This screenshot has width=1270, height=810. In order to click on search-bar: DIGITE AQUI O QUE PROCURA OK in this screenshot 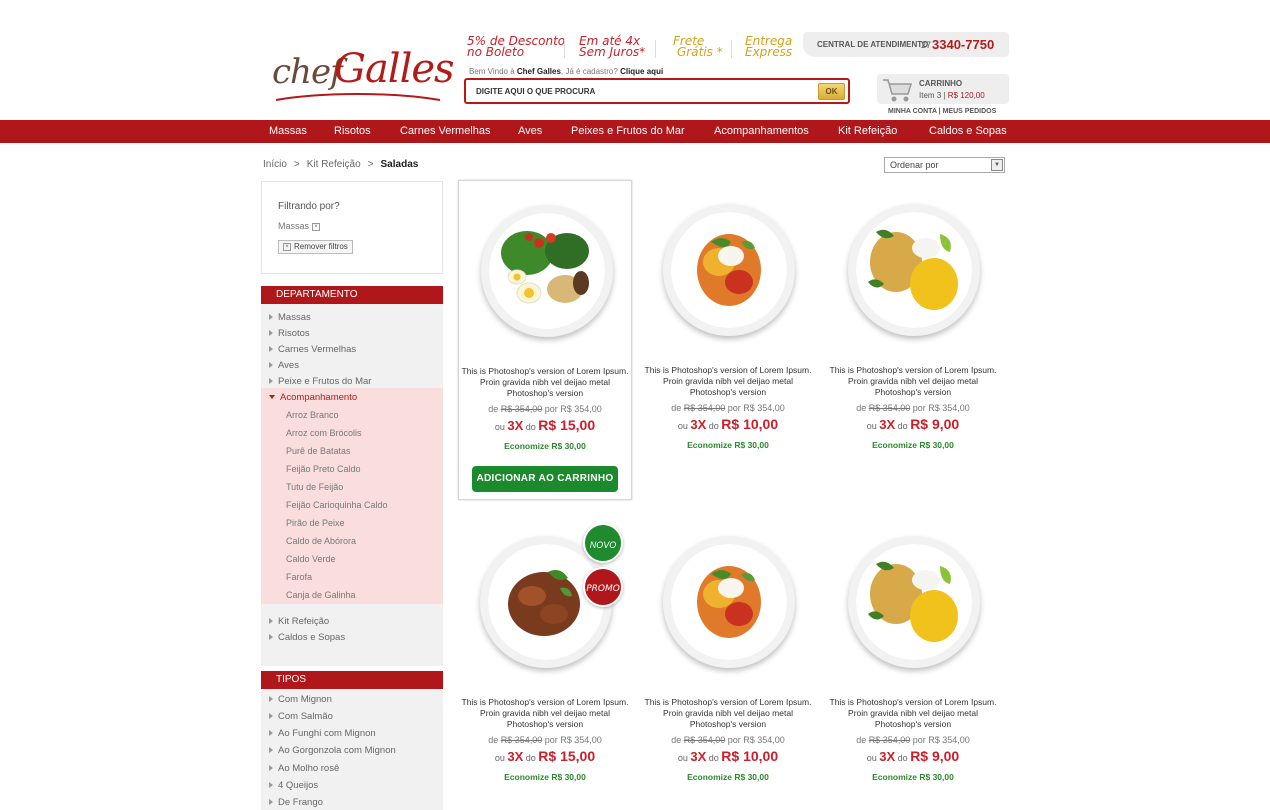, I will do `click(657, 91)`.